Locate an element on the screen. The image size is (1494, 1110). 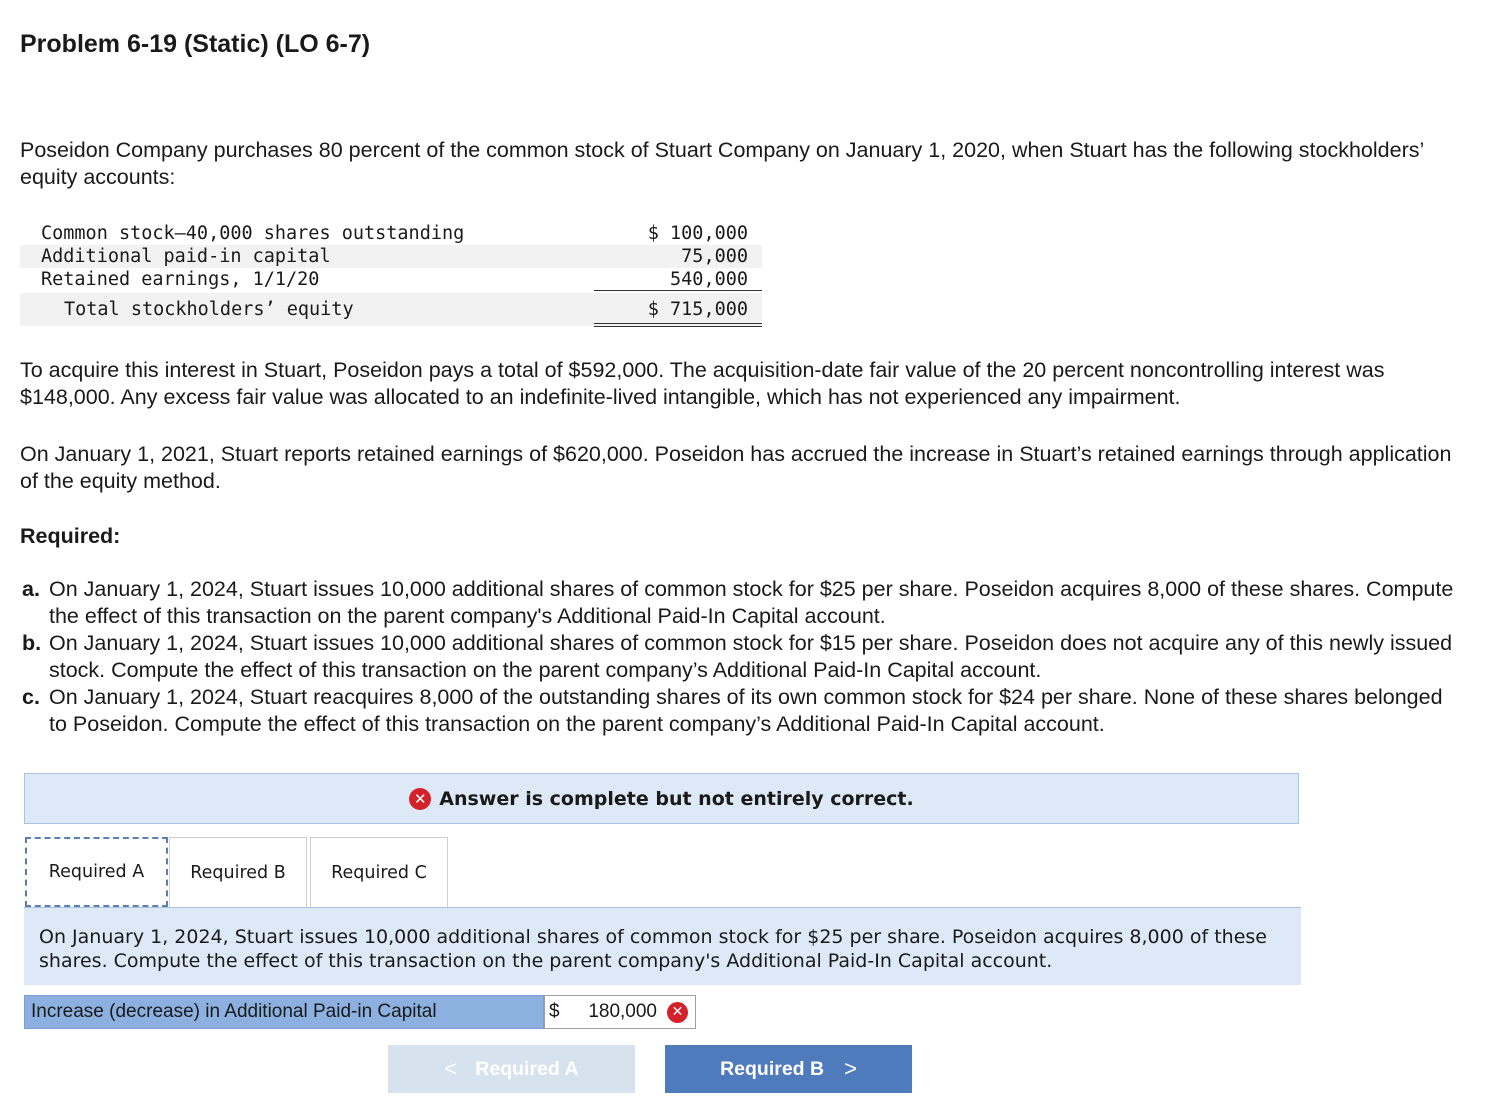
subtotal-rule is located at coordinates (678, 290).